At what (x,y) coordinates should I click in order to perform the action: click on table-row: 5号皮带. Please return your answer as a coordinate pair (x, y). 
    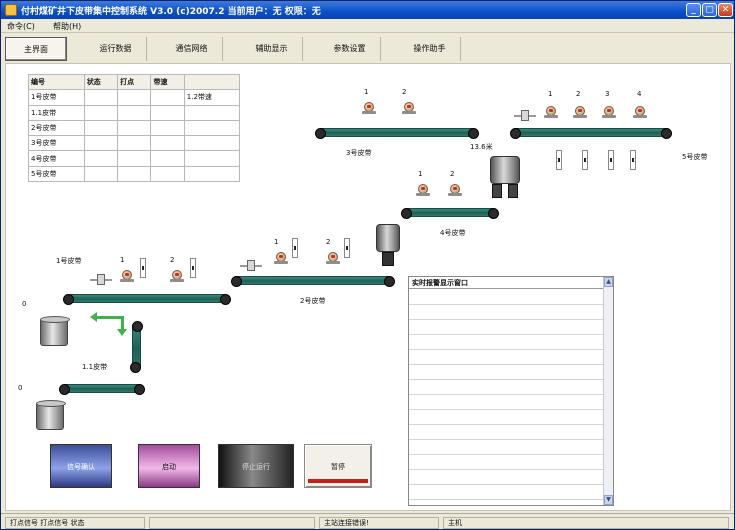
    Looking at the image, I should click on (134, 174).